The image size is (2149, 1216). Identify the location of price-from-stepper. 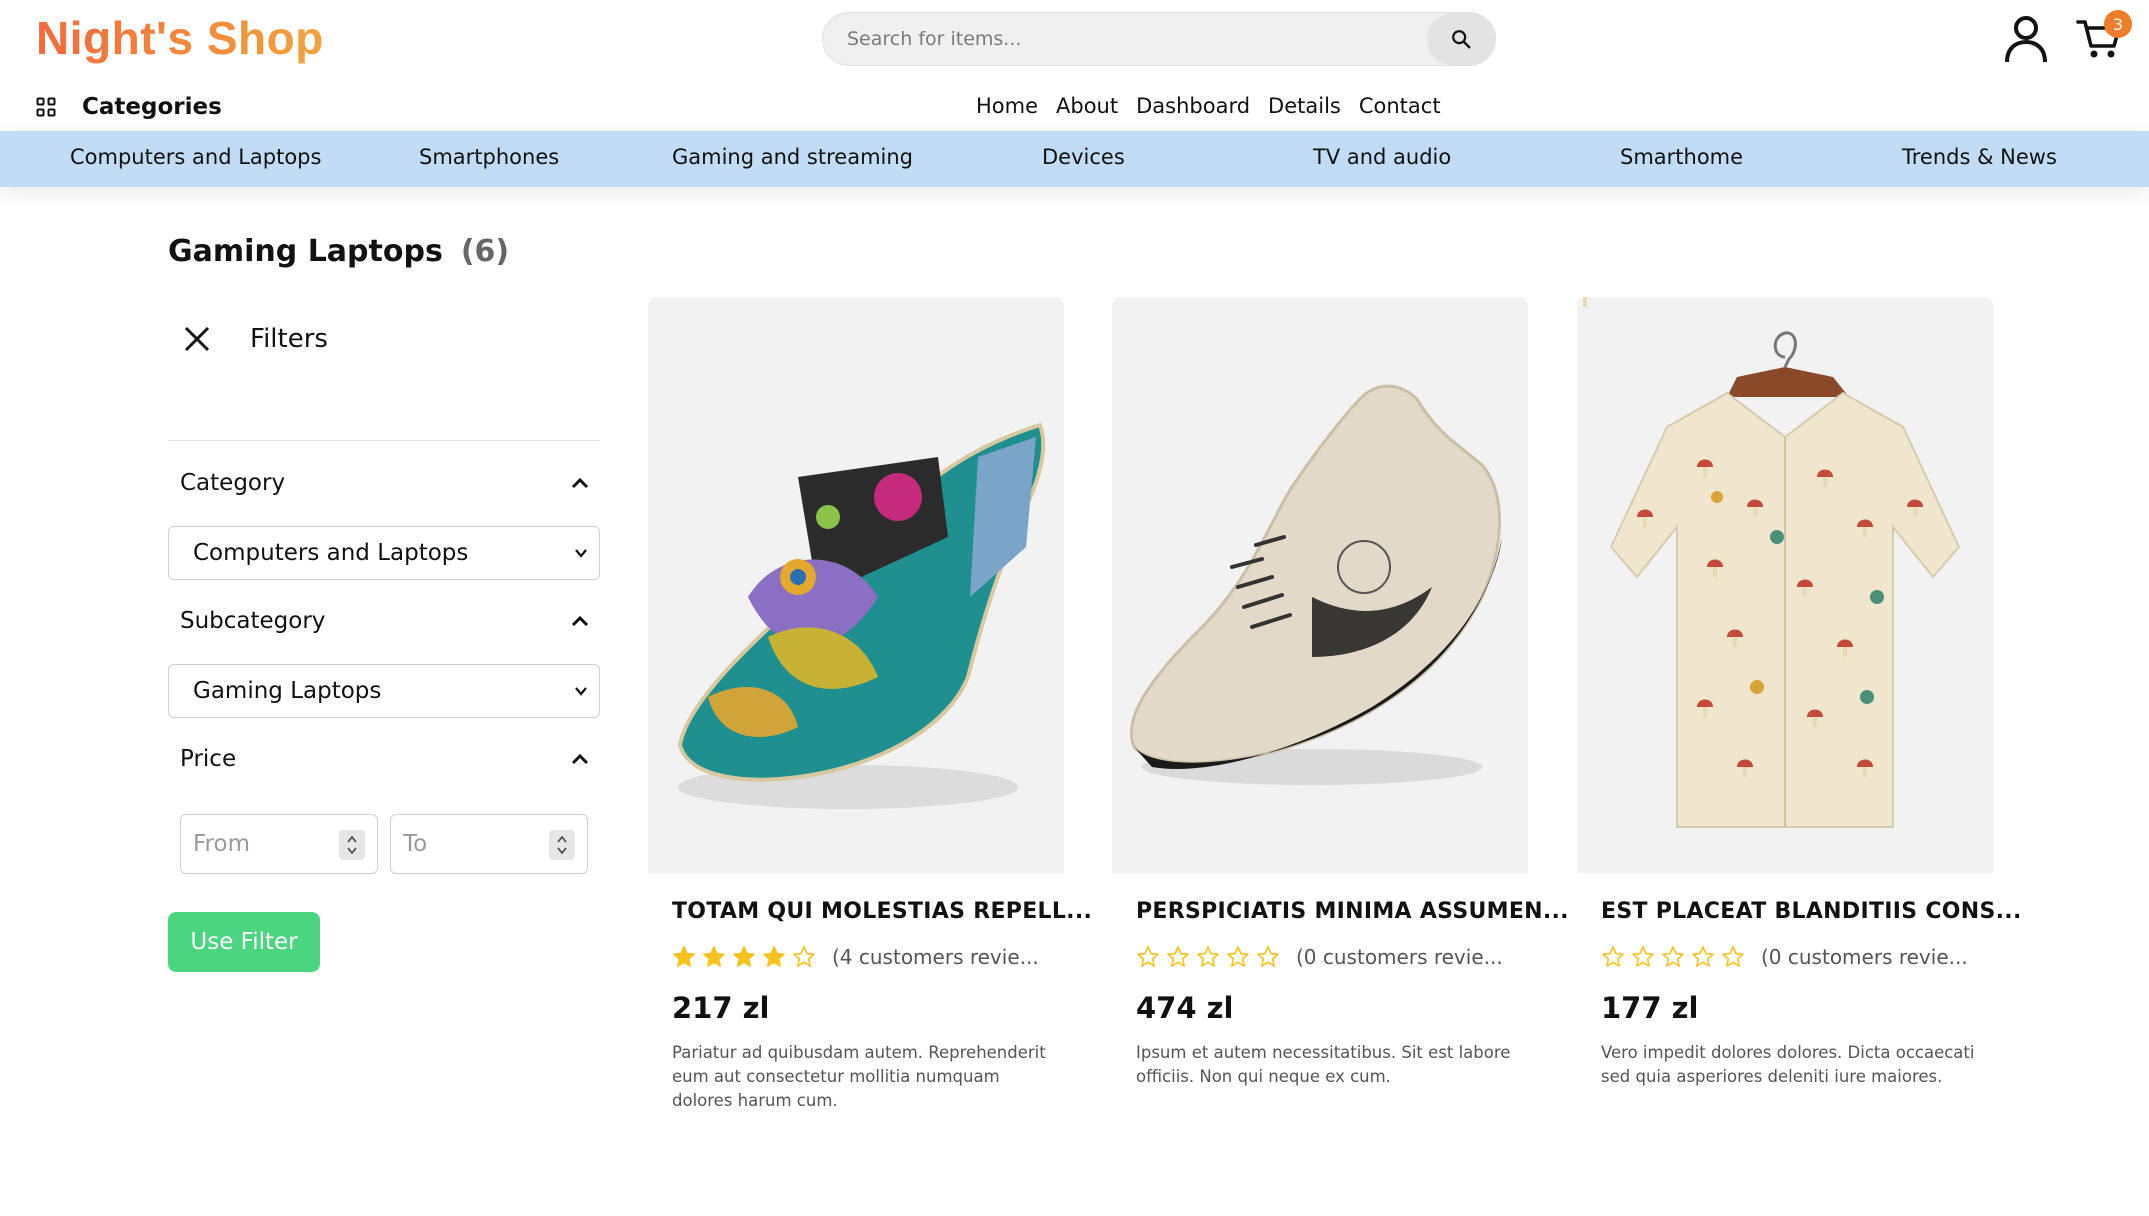
(352, 845).